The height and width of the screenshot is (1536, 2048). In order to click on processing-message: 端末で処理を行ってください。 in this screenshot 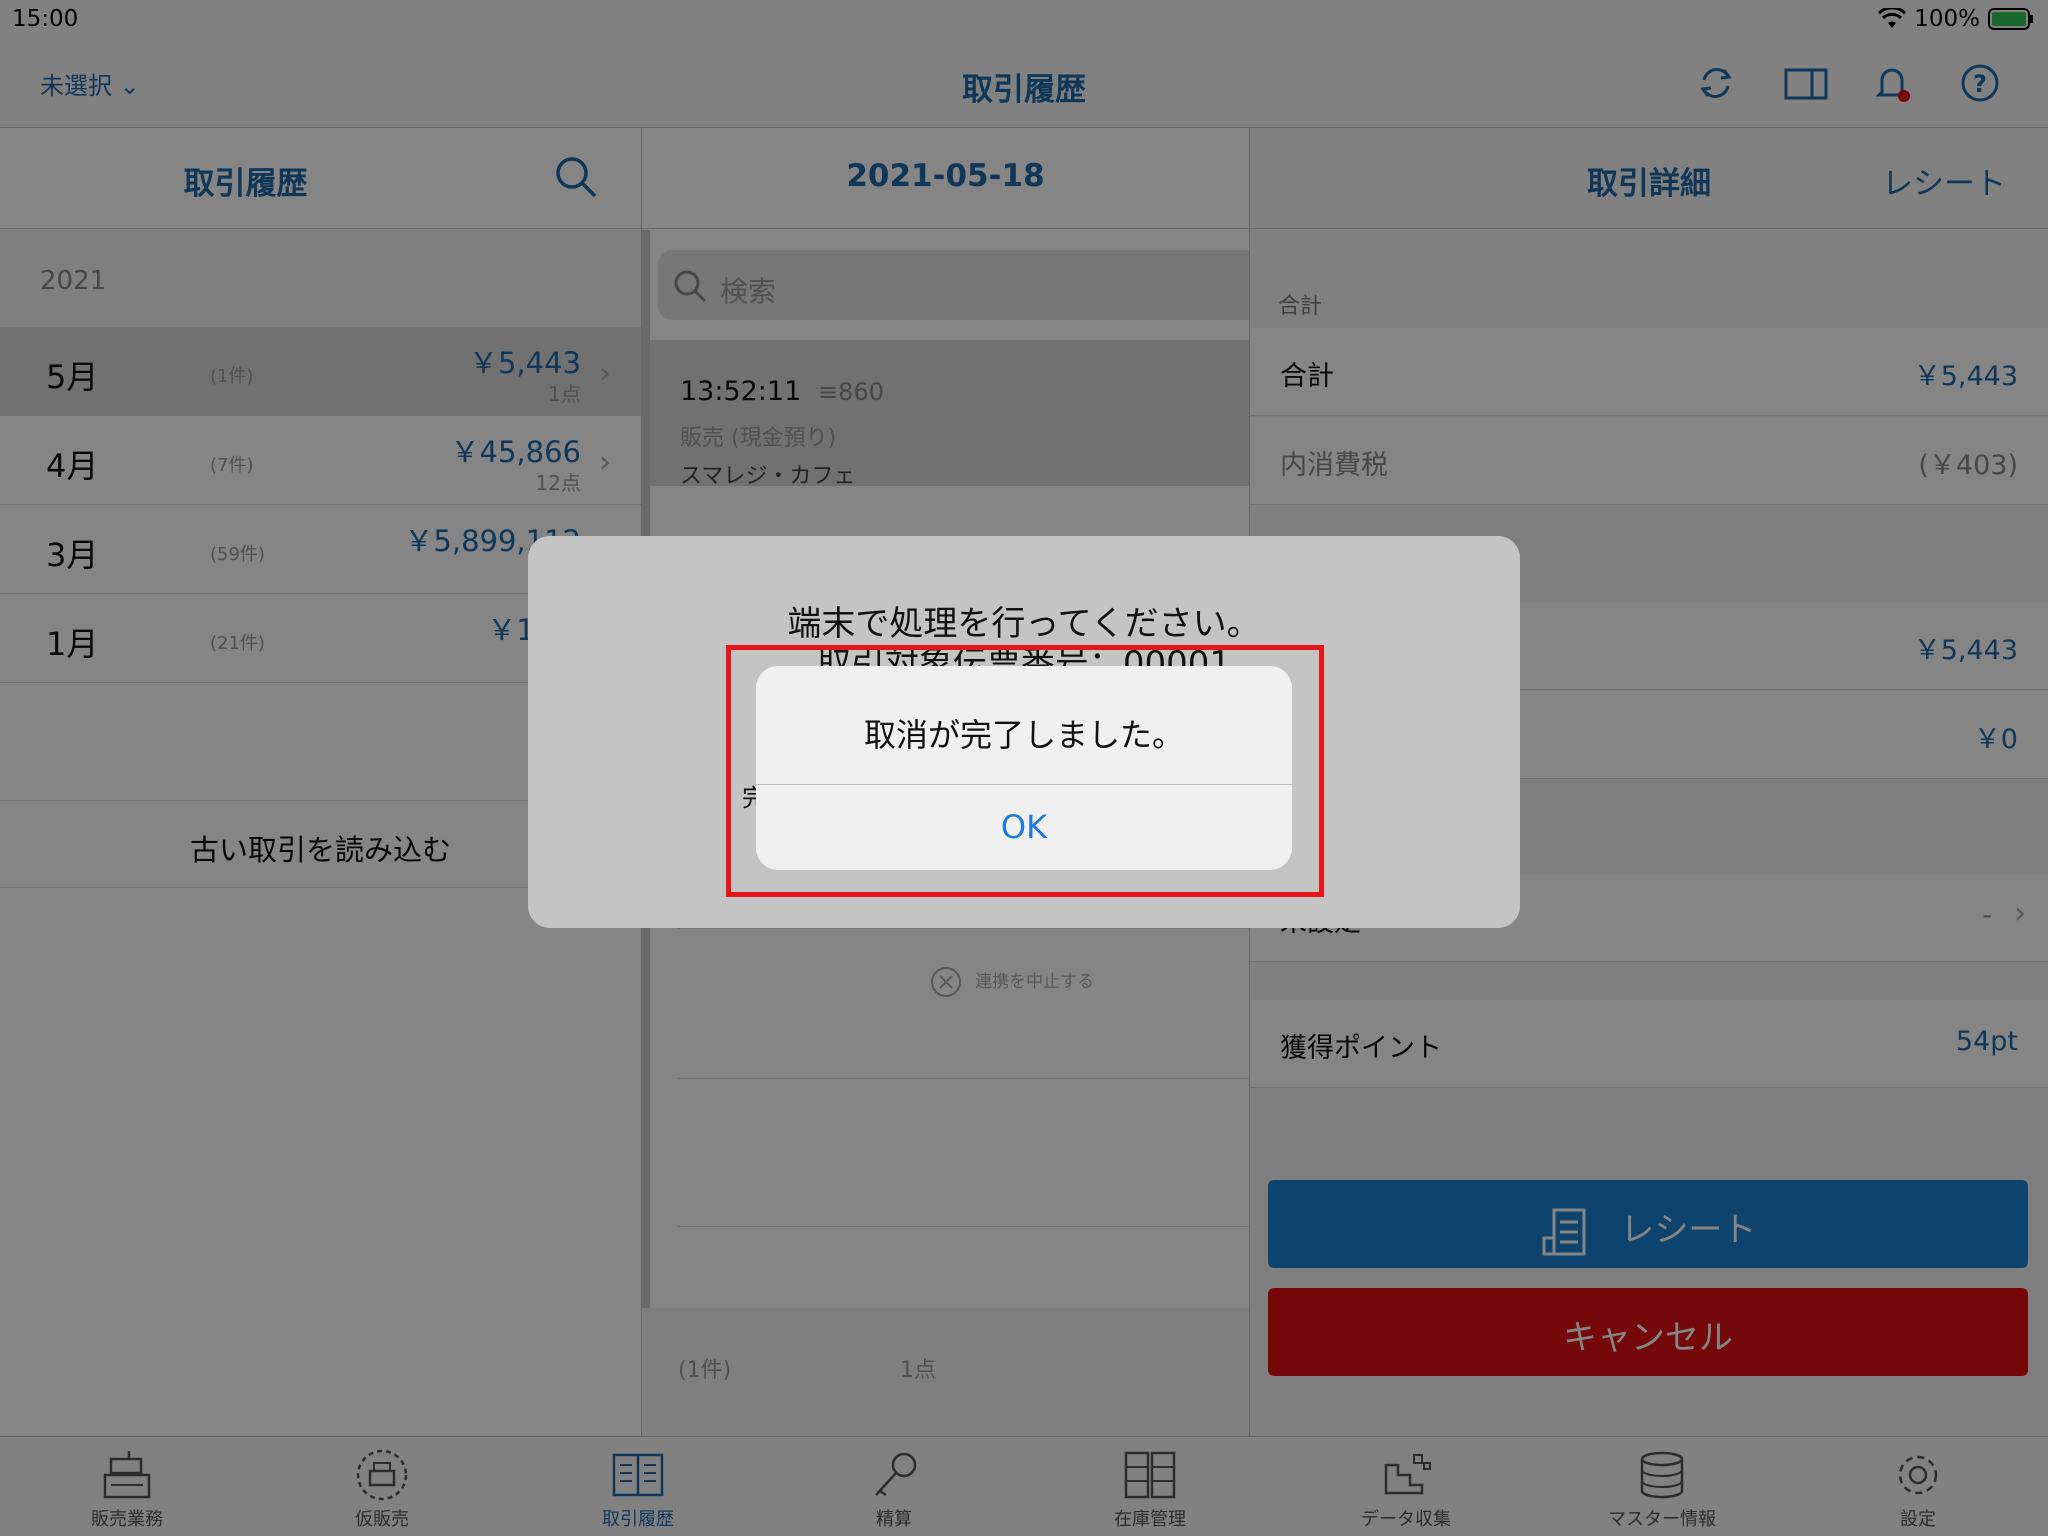, I will do `click(1024, 624)`.